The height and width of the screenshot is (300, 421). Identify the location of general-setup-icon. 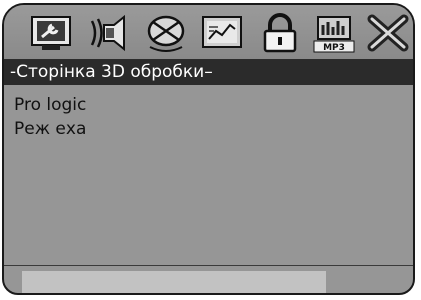
(52, 33).